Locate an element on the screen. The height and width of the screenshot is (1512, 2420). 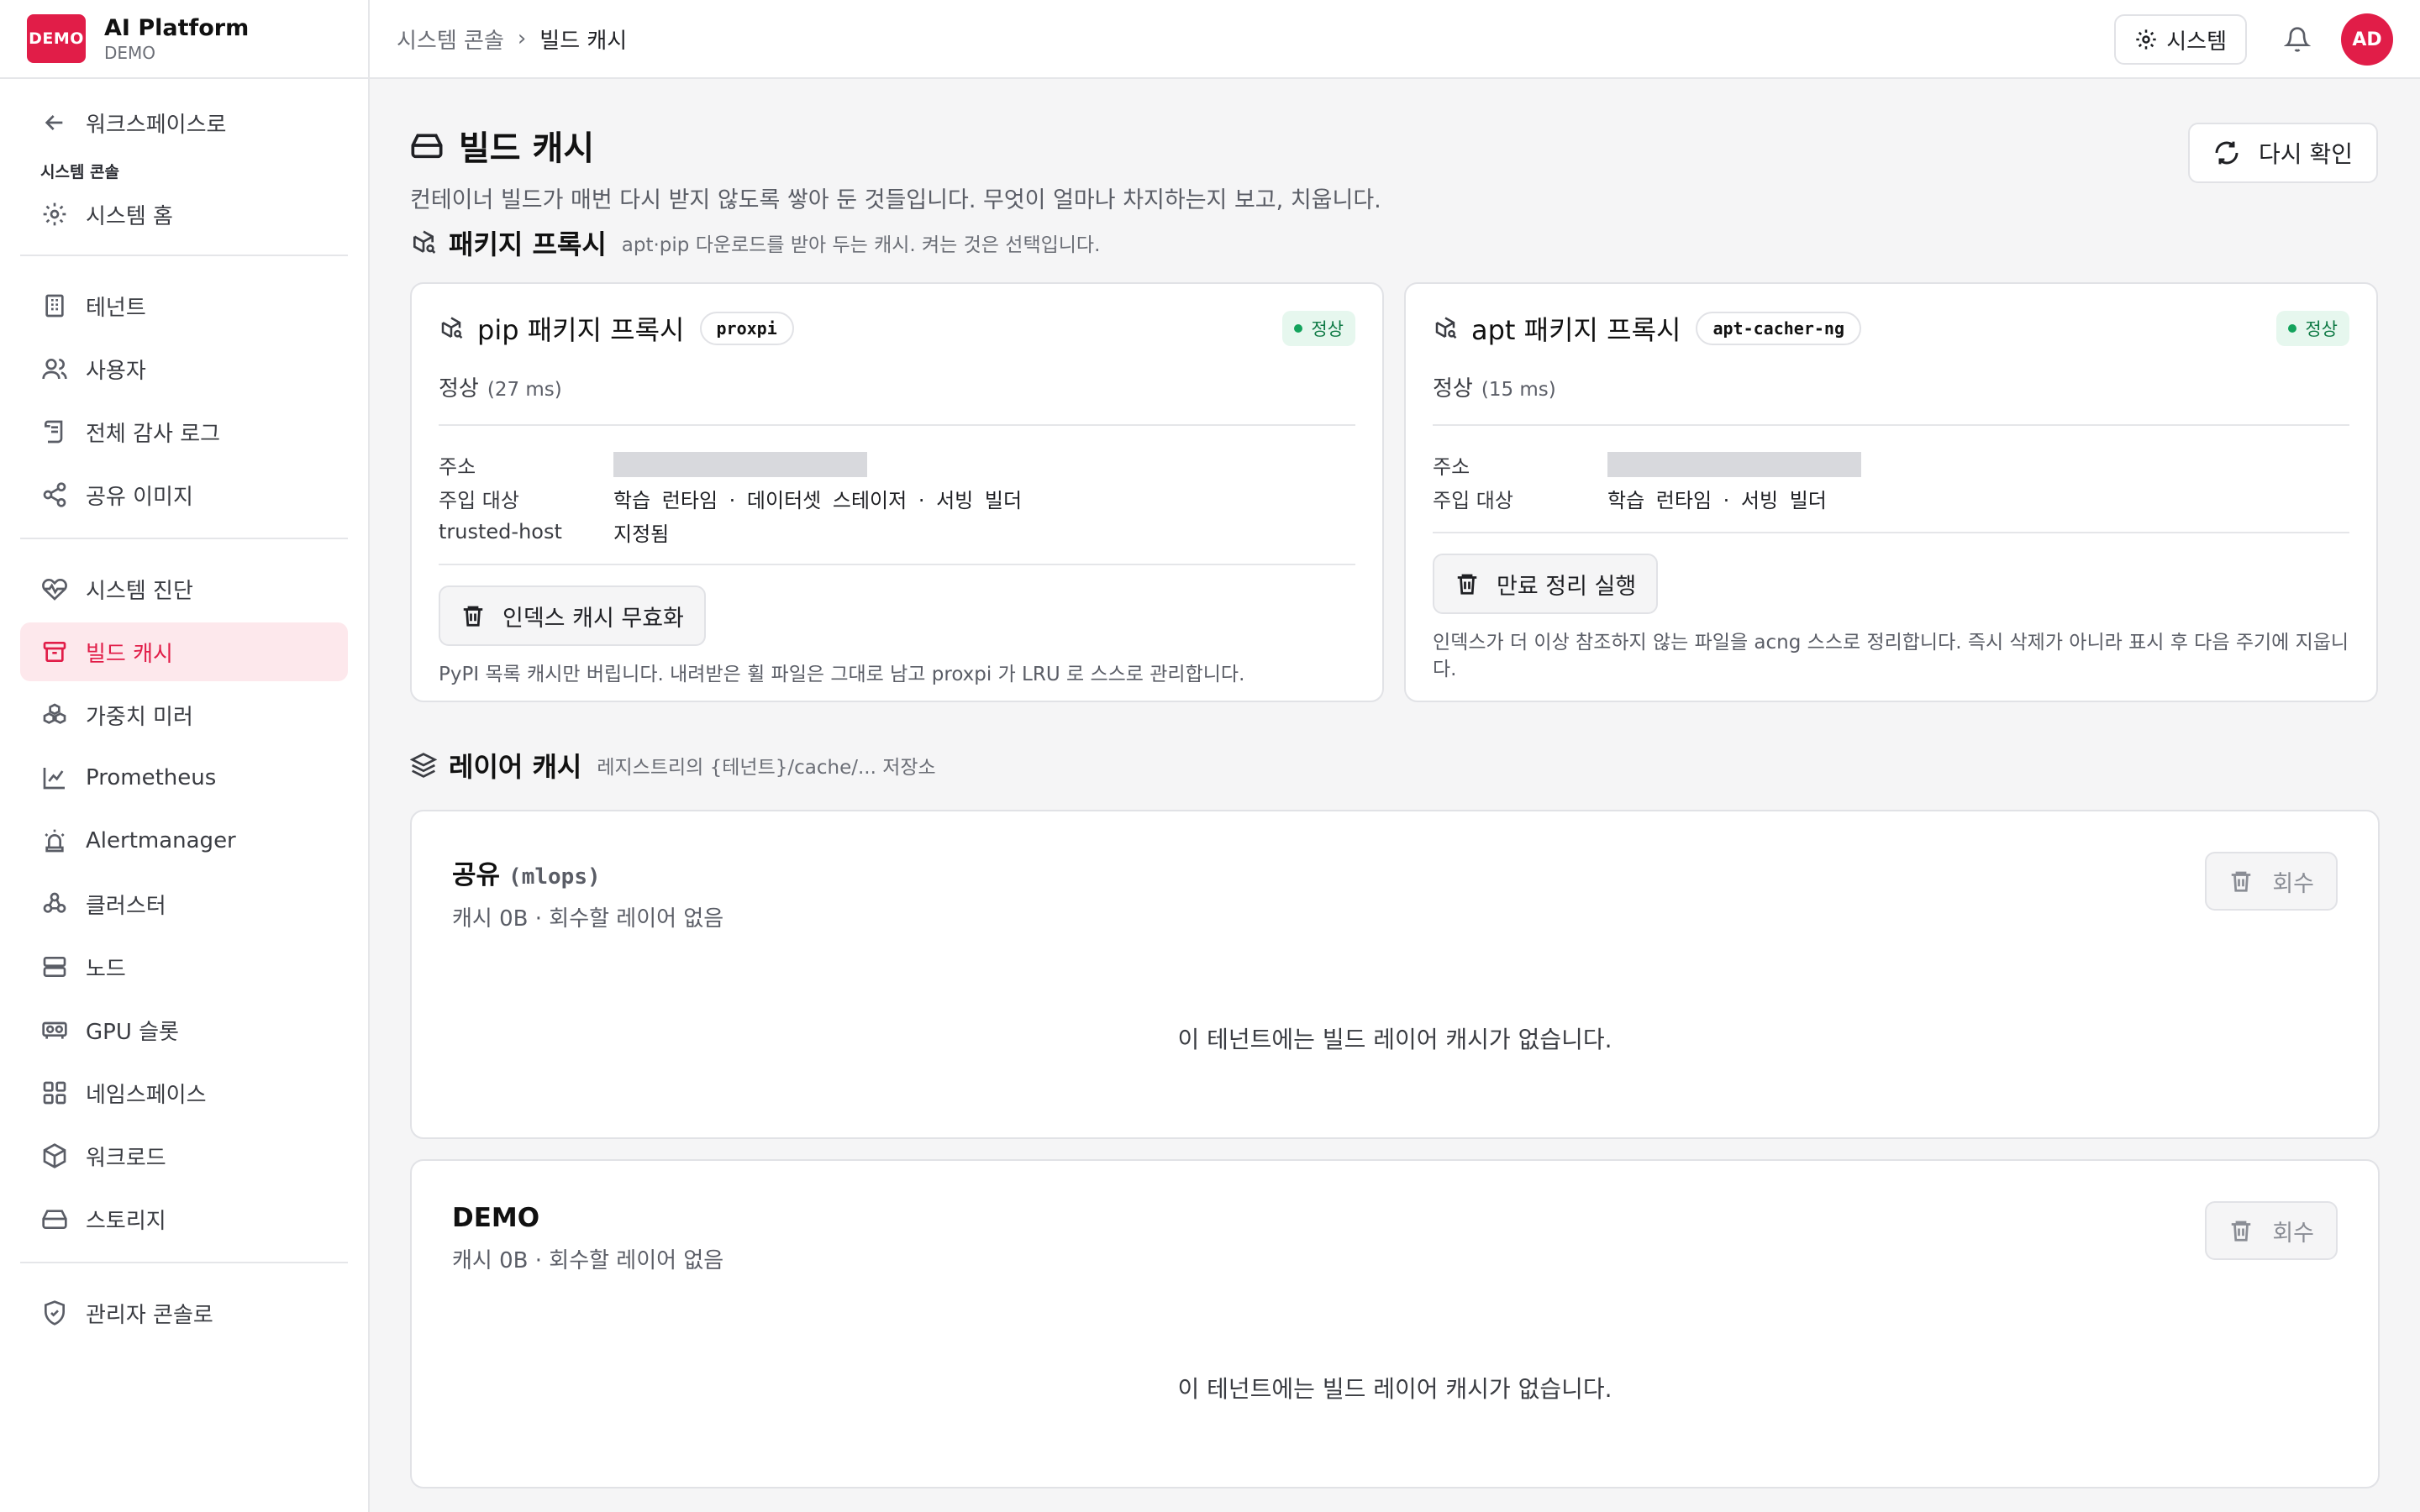
address-row: 주소 is located at coordinates (897, 464).